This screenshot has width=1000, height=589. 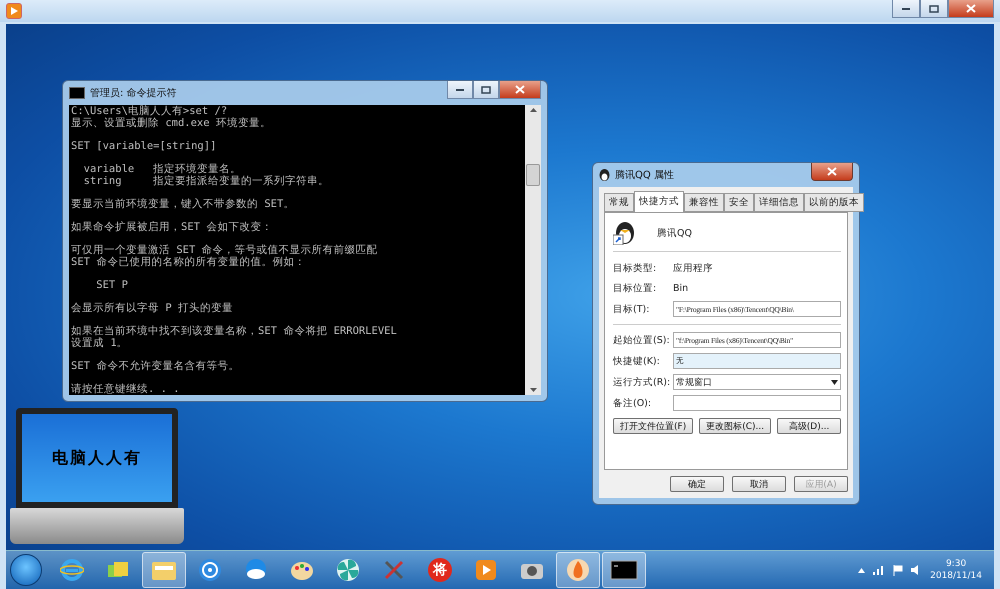 I want to click on console-line: 如果命令扩展被启用，SET 会如下改变：, so click(x=172, y=228).